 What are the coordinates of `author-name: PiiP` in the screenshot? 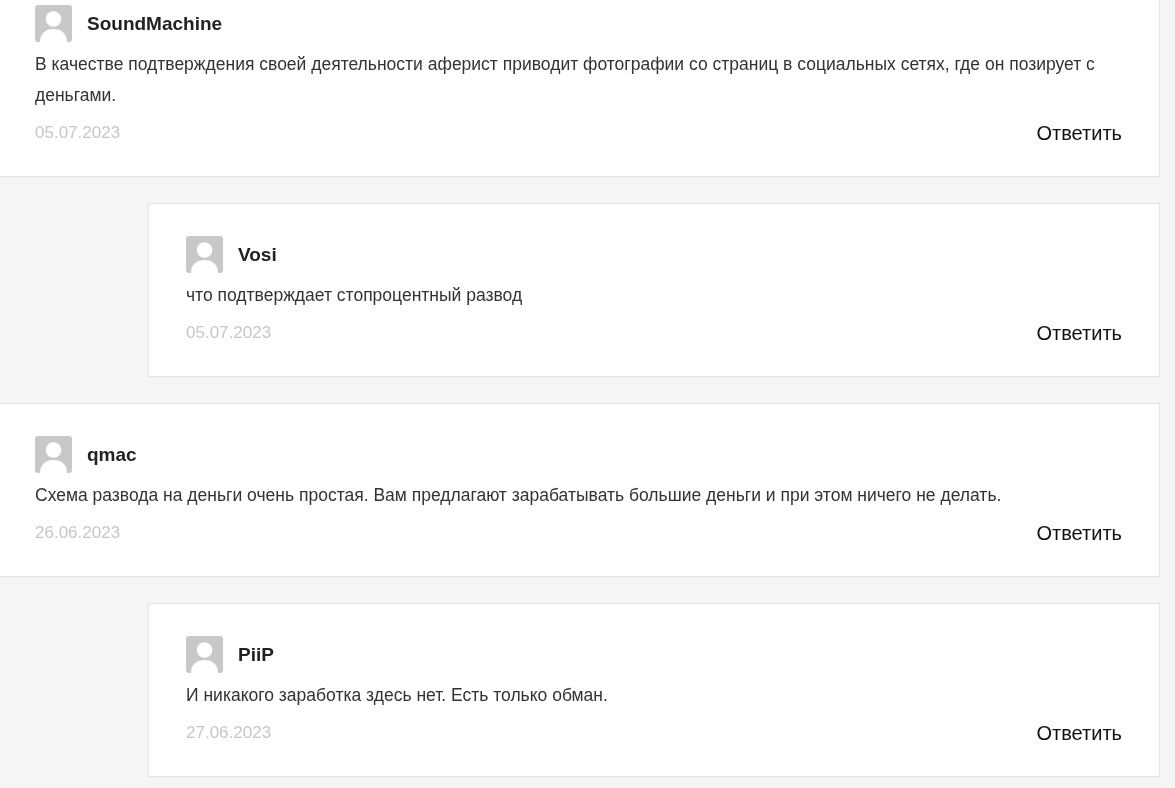 It's located at (256, 654).